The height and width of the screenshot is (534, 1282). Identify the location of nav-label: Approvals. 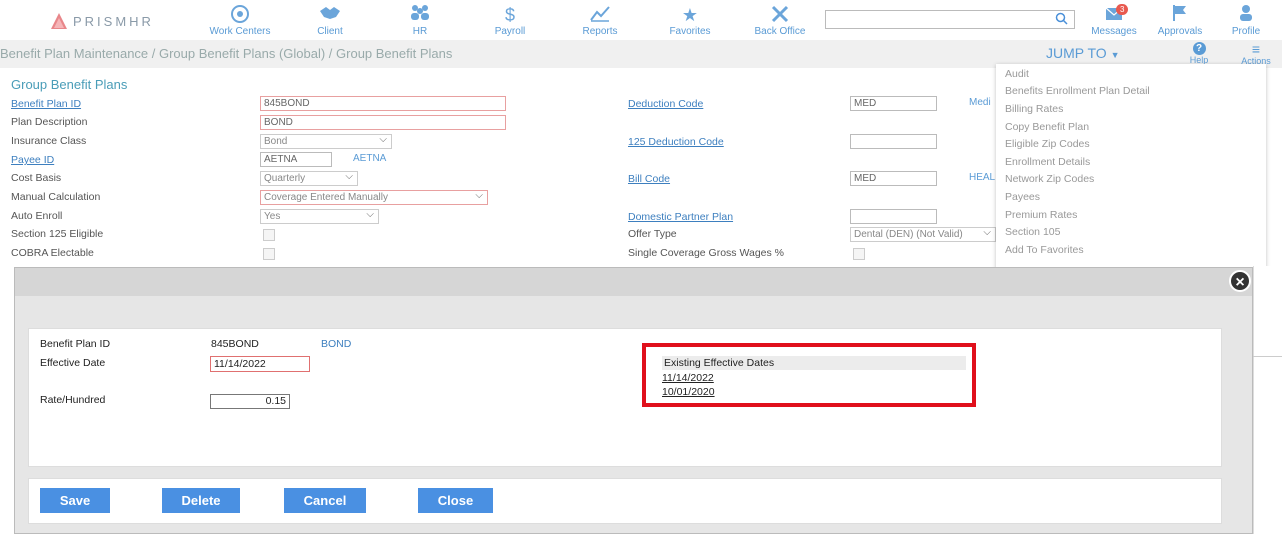
(1180, 31).